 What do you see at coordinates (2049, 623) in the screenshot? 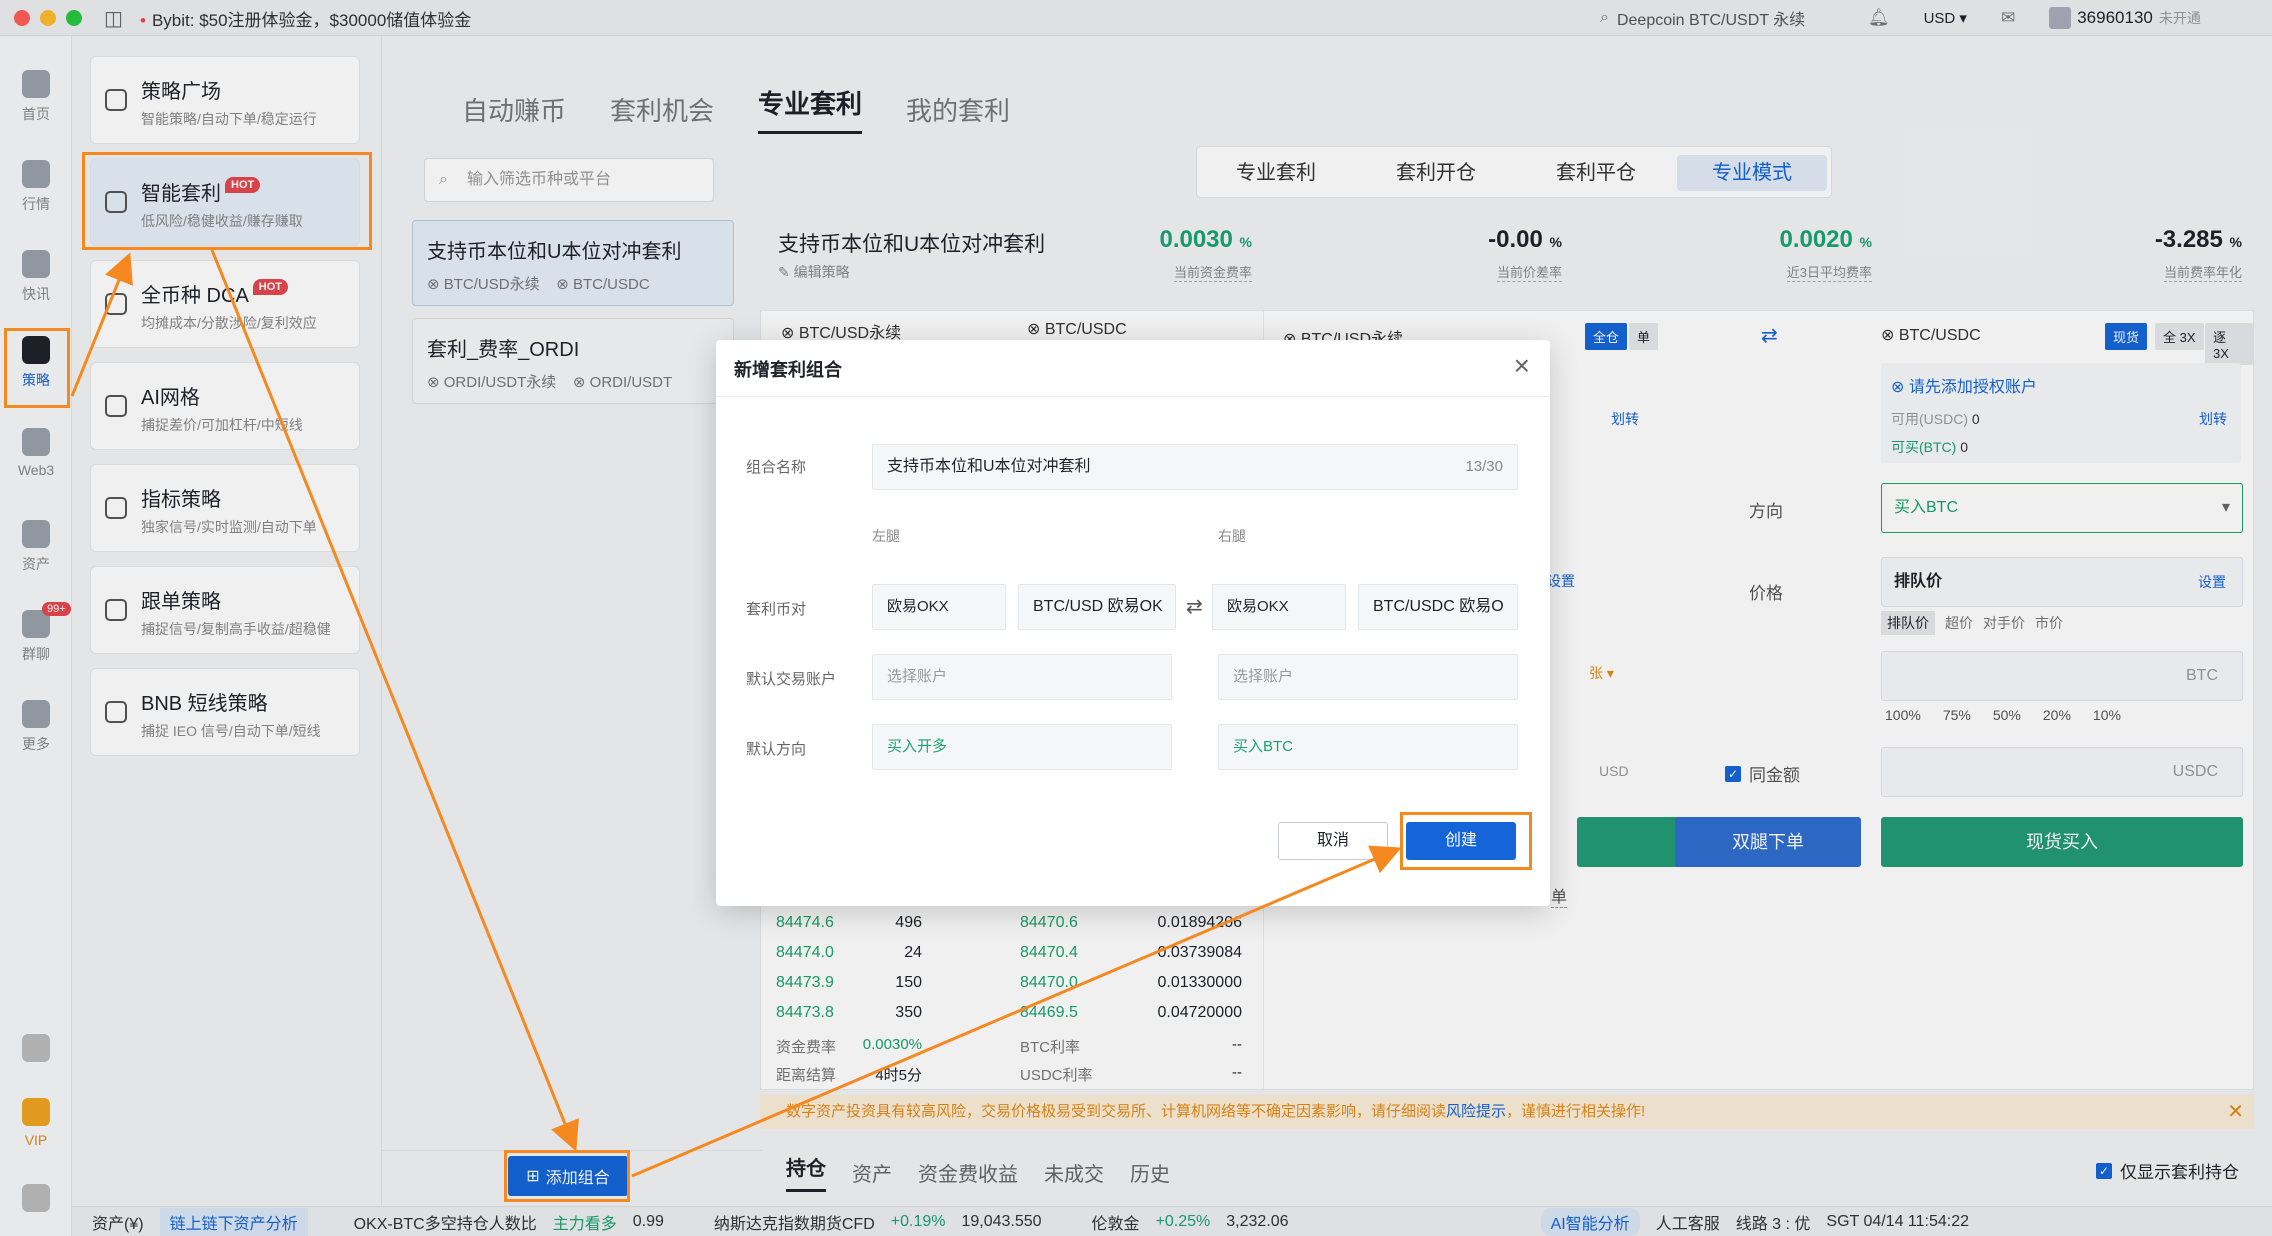
I see `price-opt-market: 市价` at bounding box center [2049, 623].